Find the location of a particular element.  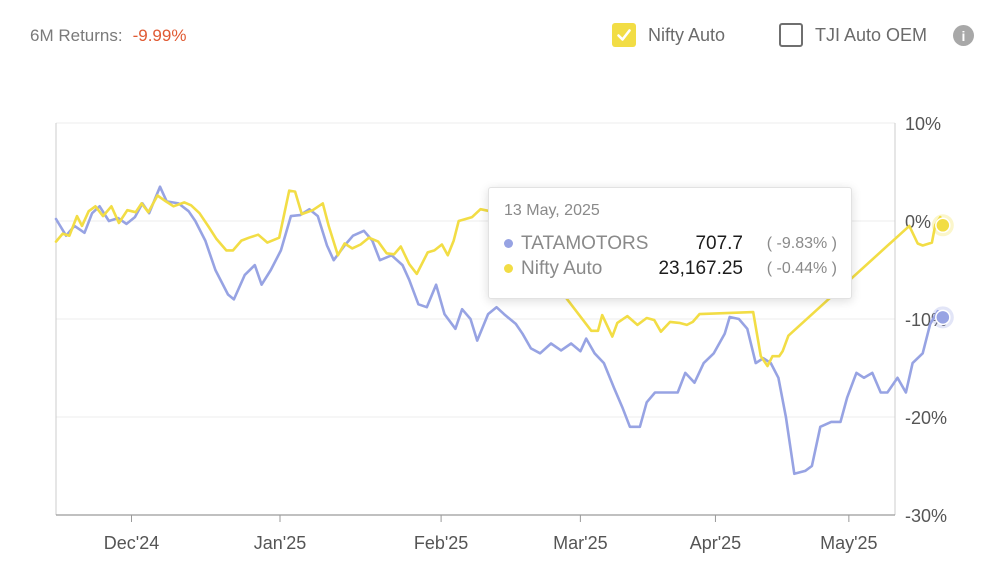

y-tick-label: -30% is located at coordinates (926, 516).